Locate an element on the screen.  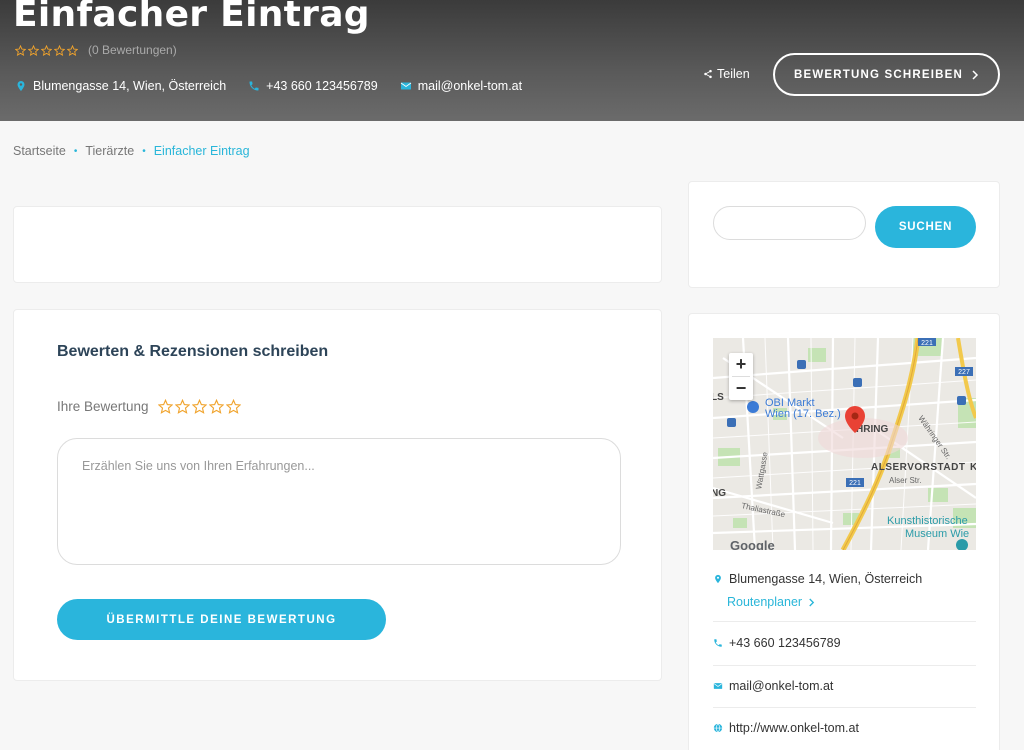
sidebar-website-text: http://www.onkel-tom.at is located at coordinates (794, 728).